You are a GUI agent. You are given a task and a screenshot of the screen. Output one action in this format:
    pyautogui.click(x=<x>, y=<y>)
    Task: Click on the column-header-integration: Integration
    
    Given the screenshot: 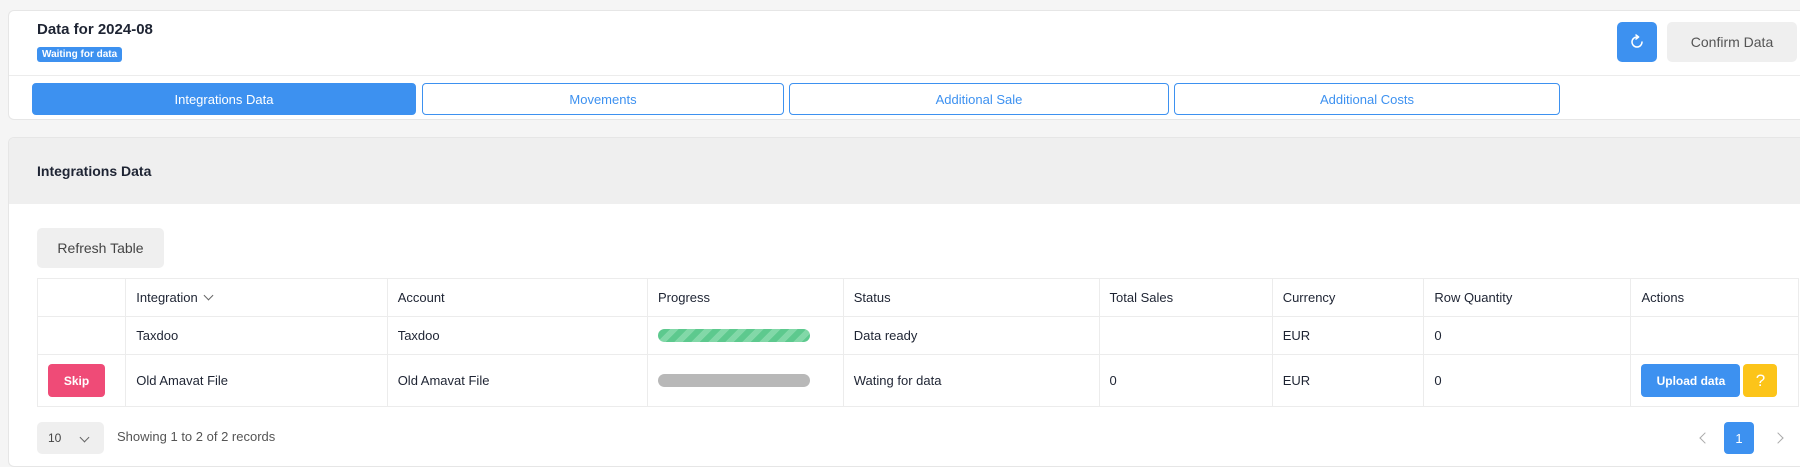 What is the action you would take?
    pyautogui.click(x=256, y=297)
    